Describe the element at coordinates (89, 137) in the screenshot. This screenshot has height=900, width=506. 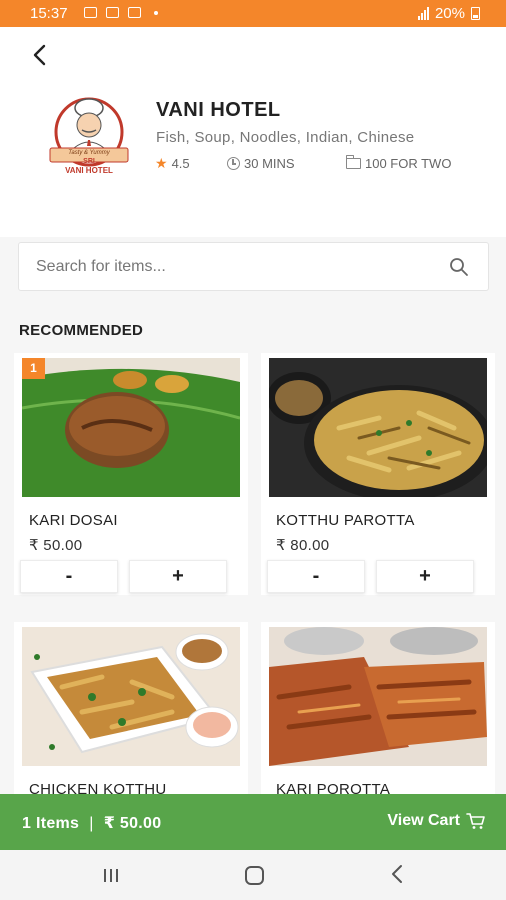
I see `restaurant-logo: Tasty & Yummy SRI VANI HOTEL` at that location.